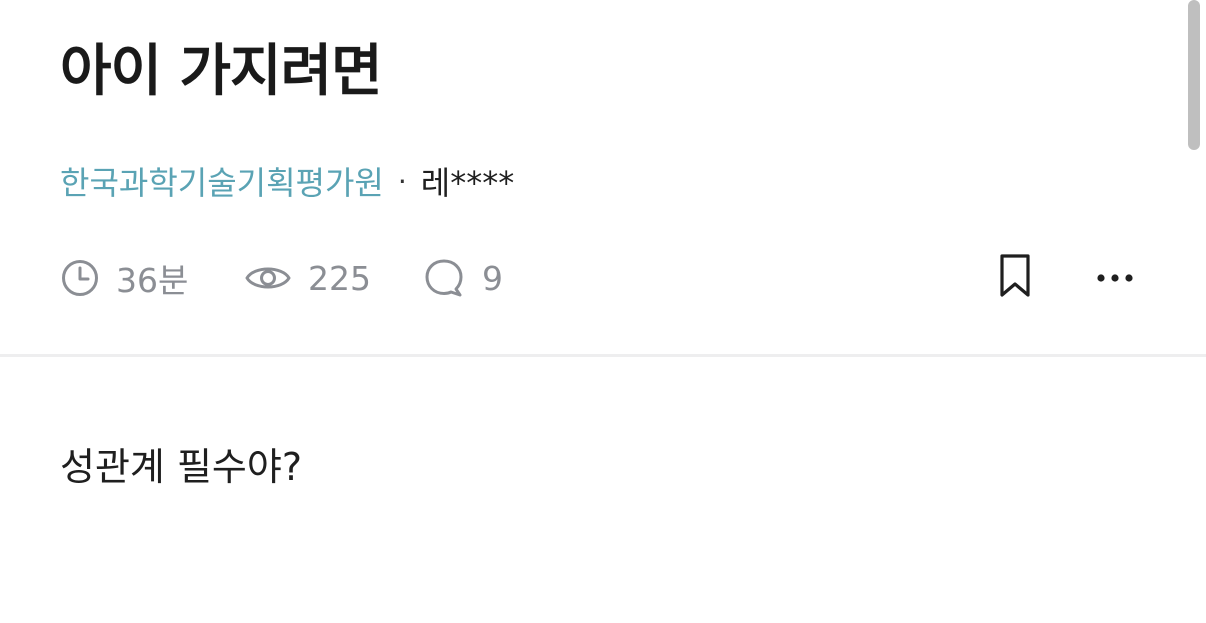 Image resolution: width=1206 pixels, height=623 pixels. I want to click on bookmark-button, so click(1015, 278).